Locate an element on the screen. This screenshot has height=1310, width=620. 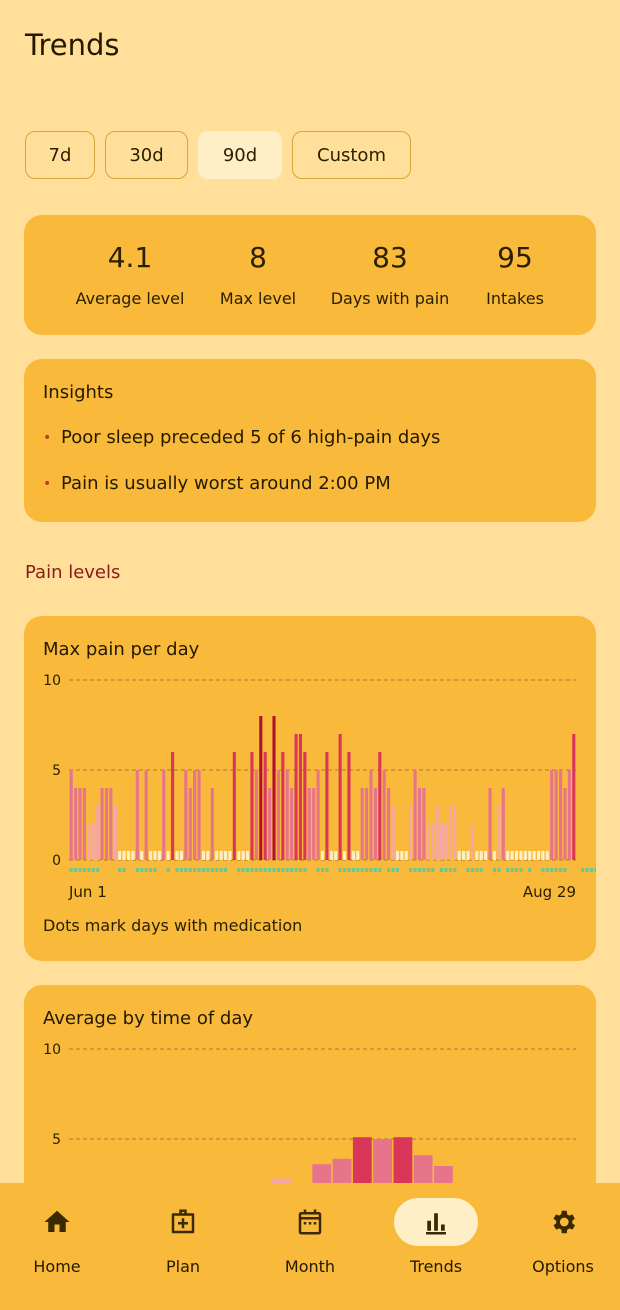
stat-label: Intakes is located at coordinates (515, 298).